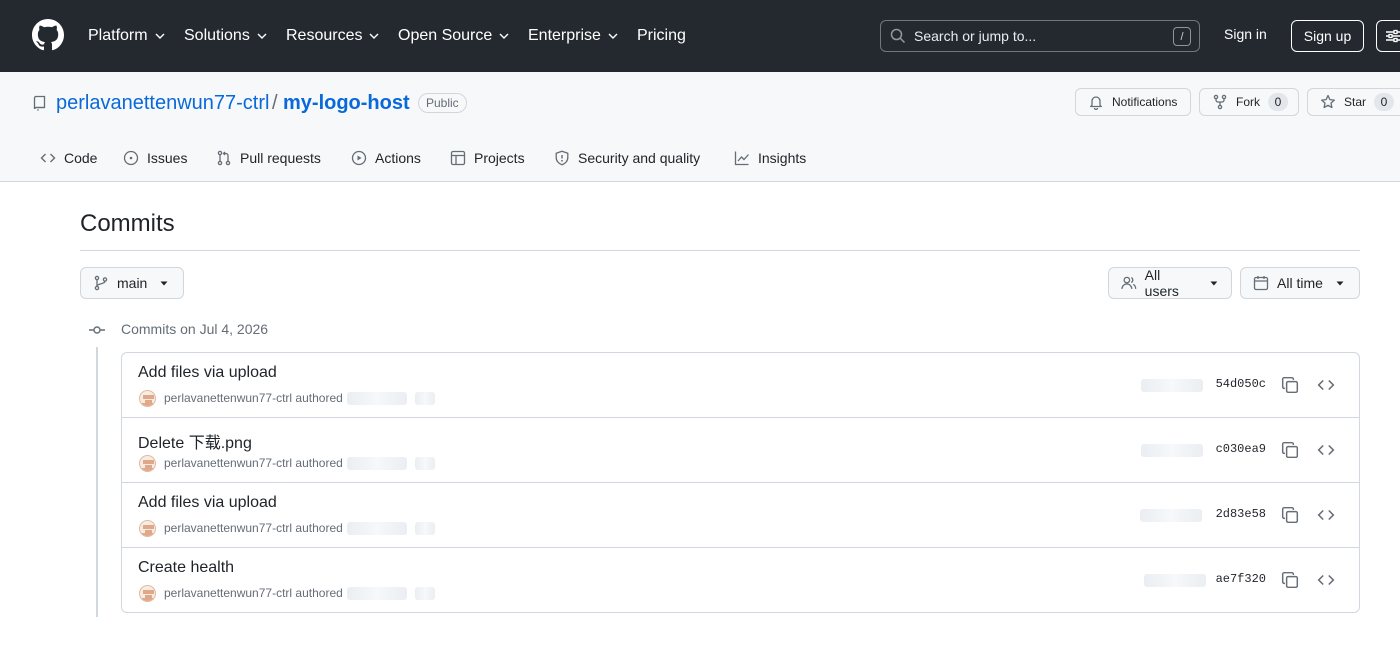 This screenshot has width=1400, height=650. I want to click on nav-open-source: Open Source, so click(454, 36).